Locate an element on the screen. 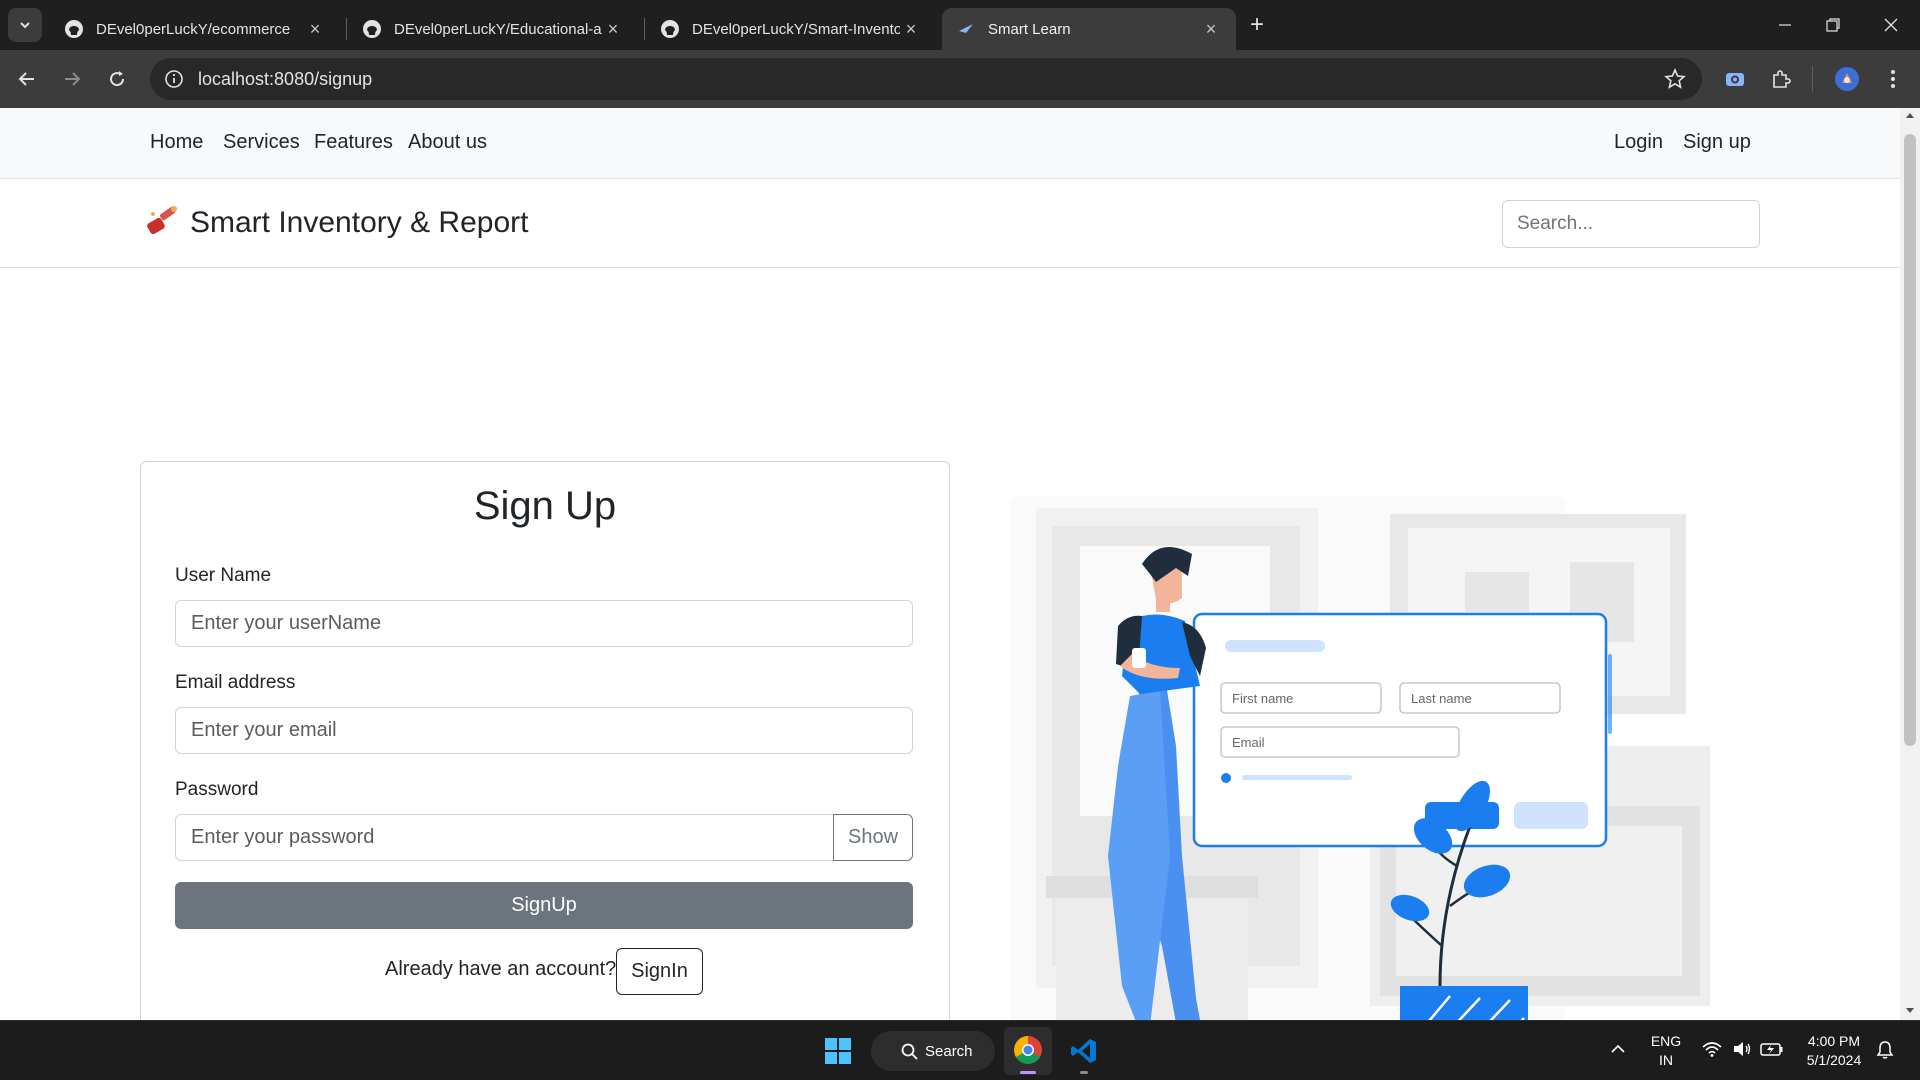  page-scrollbar is located at coordinates (1910, 564).